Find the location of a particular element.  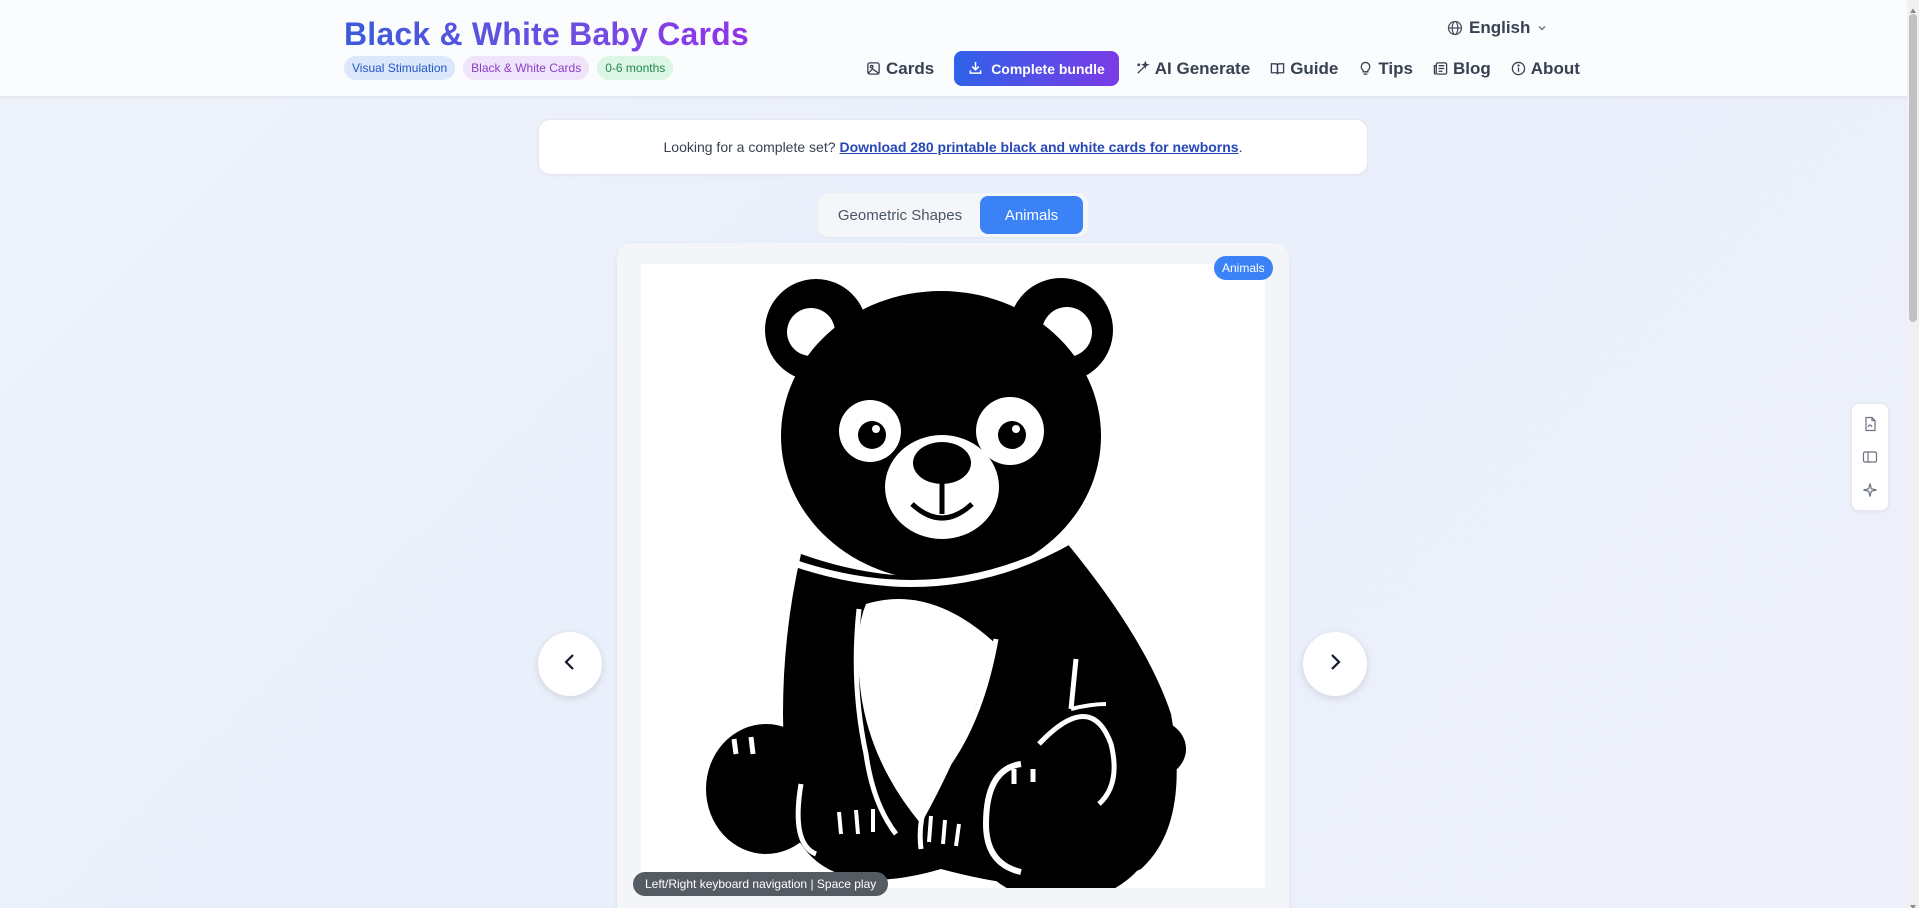

banner-suffix: . is located at coordinates (1240, 147).